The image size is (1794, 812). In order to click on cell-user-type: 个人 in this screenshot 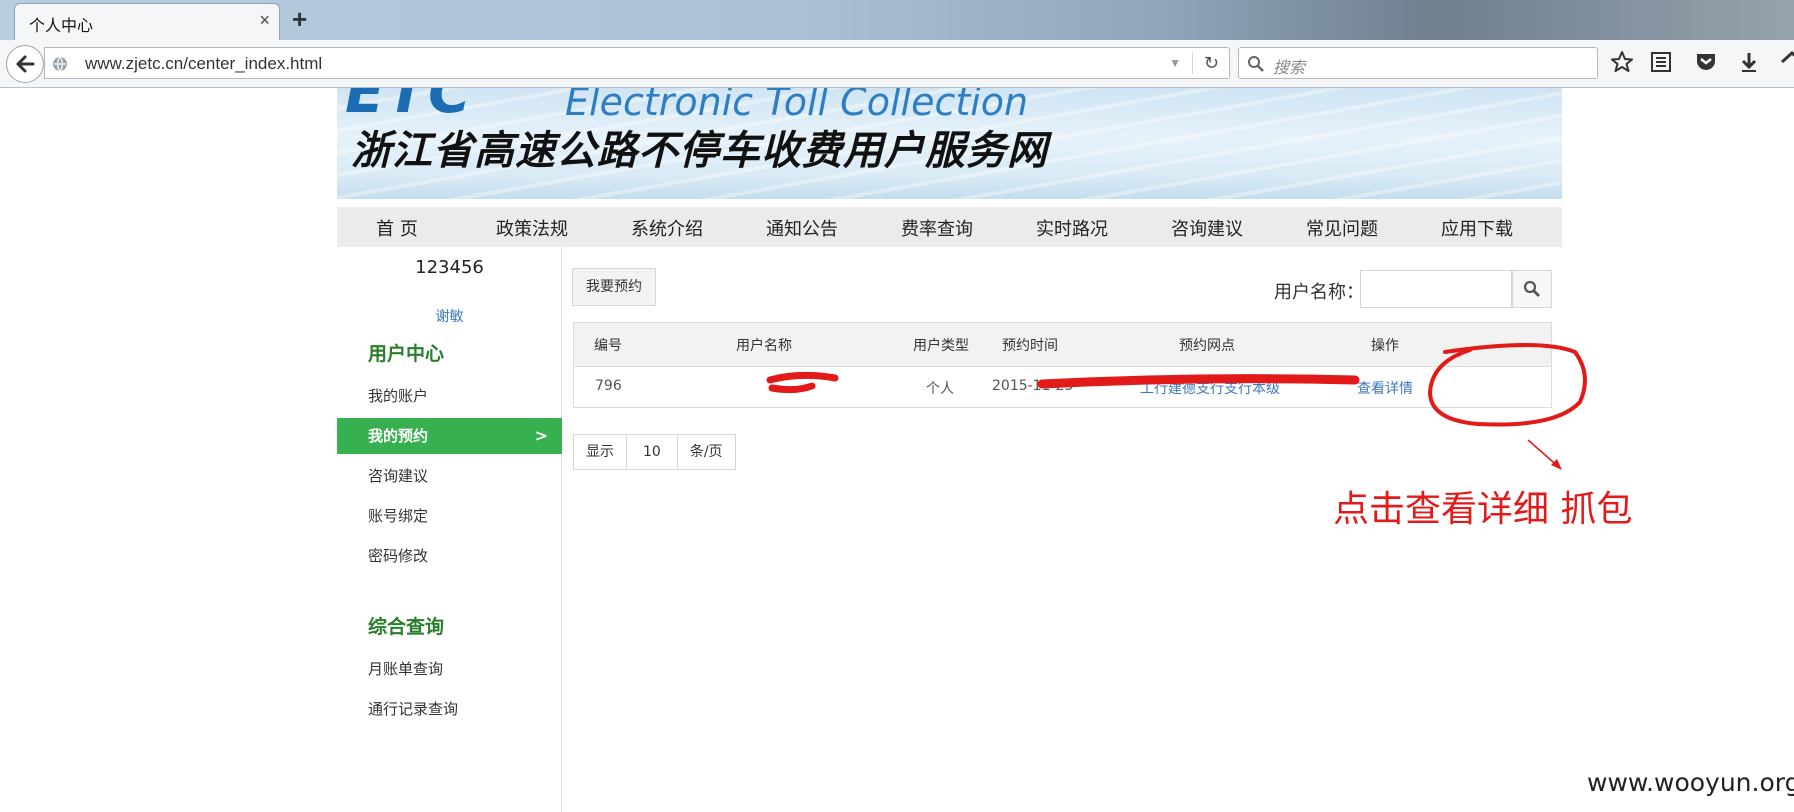, I will do `click(940, 389)`.